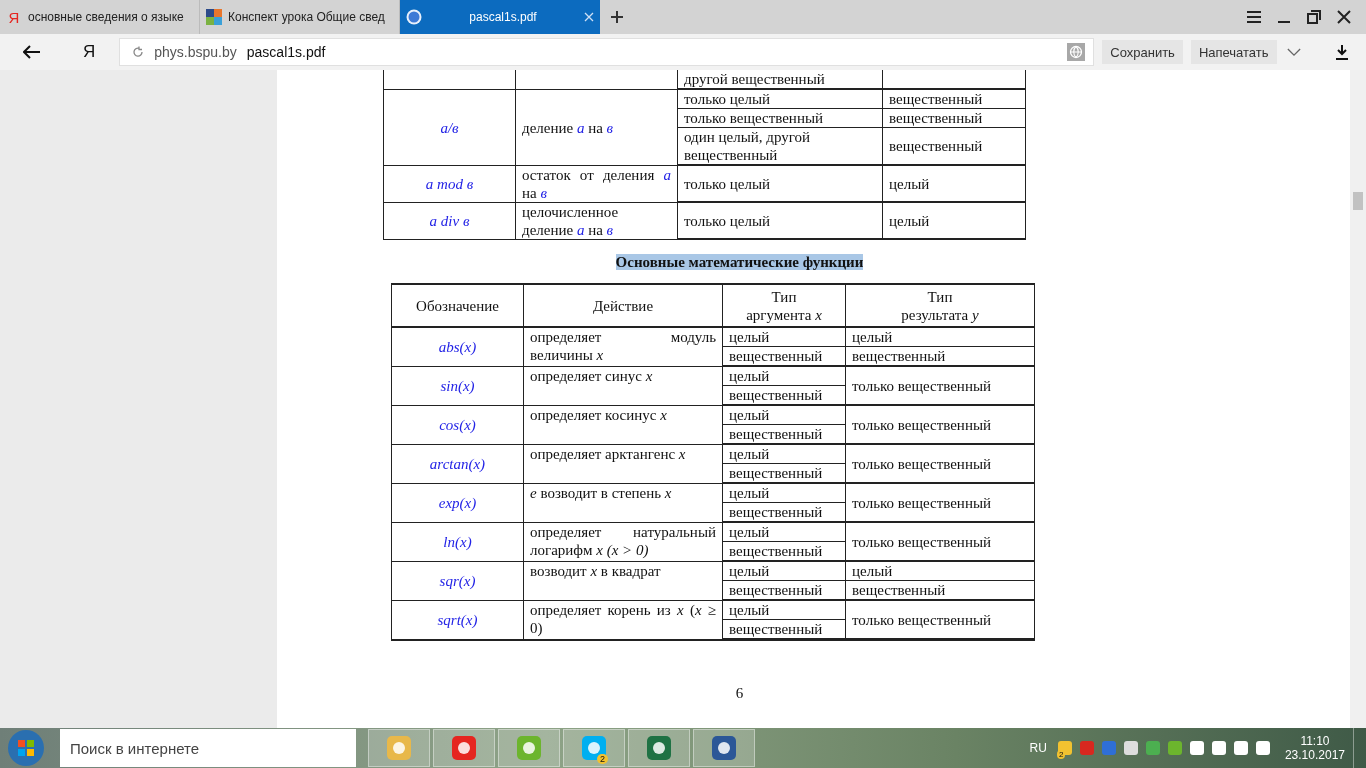  I want to click on table-cell: sqr(x), so click(458, 581).